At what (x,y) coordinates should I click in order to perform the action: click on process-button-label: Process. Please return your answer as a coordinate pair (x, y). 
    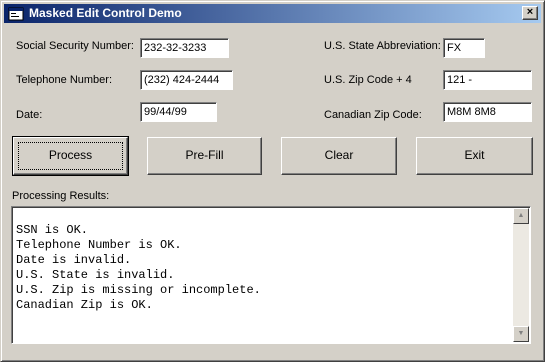
    Looking at the image, I should click on (70, 155).